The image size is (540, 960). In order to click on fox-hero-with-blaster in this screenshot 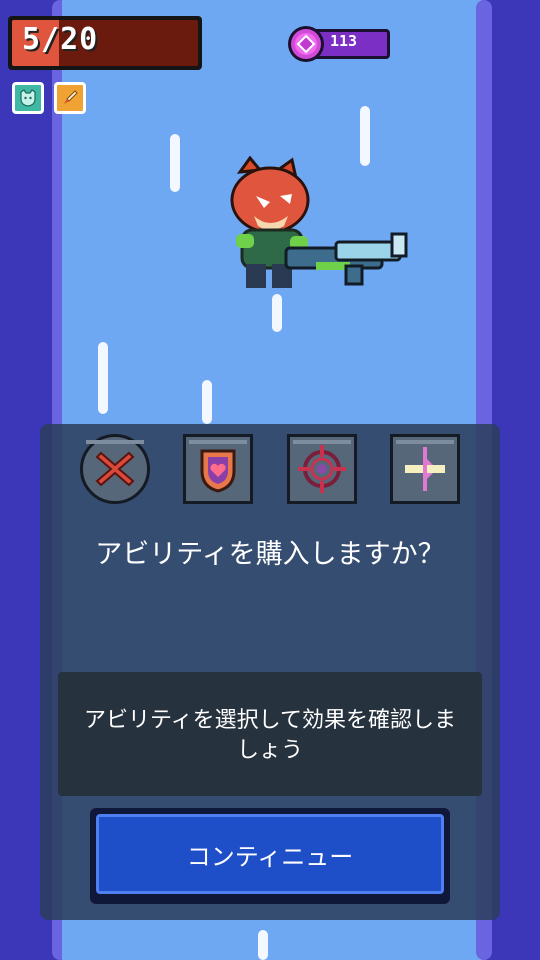, I will do `click(319, 222)`.